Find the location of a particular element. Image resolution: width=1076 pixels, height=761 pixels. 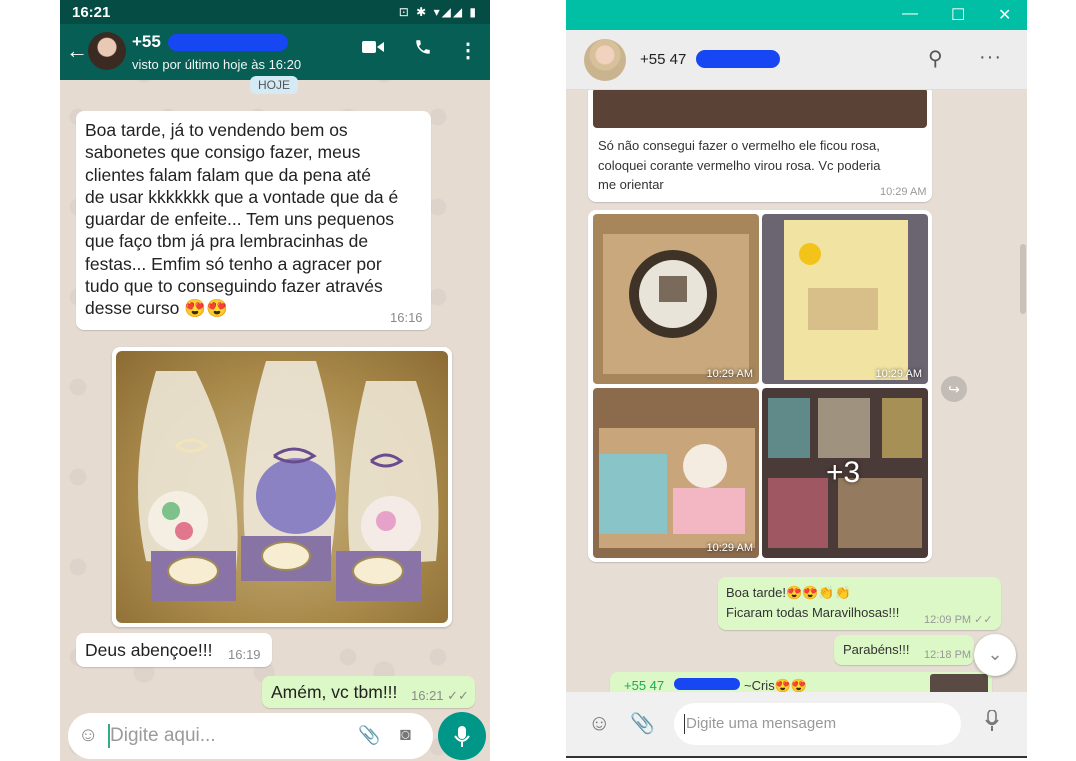

message-time: 16:21 ✓✓ is located at coordinates (440, 695).